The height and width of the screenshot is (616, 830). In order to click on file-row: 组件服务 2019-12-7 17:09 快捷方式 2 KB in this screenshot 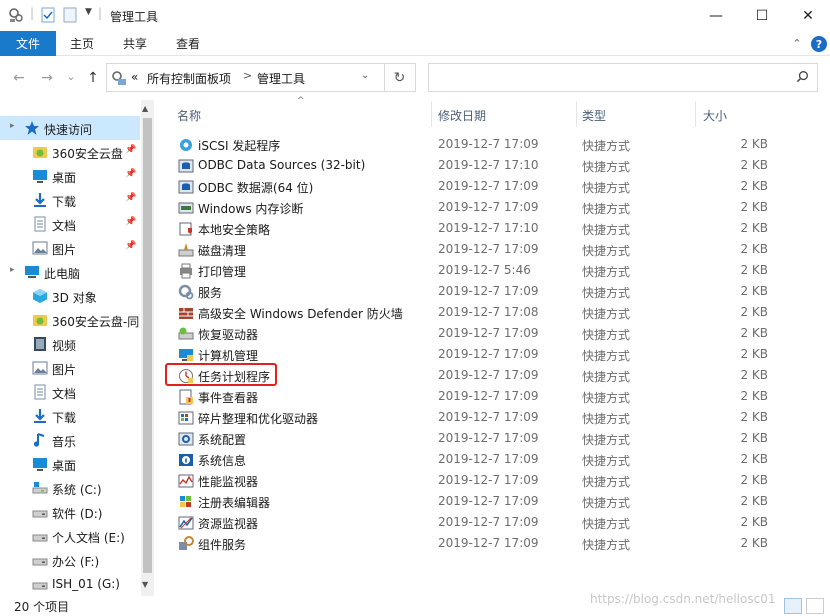, I will do `click(472, 543)`.